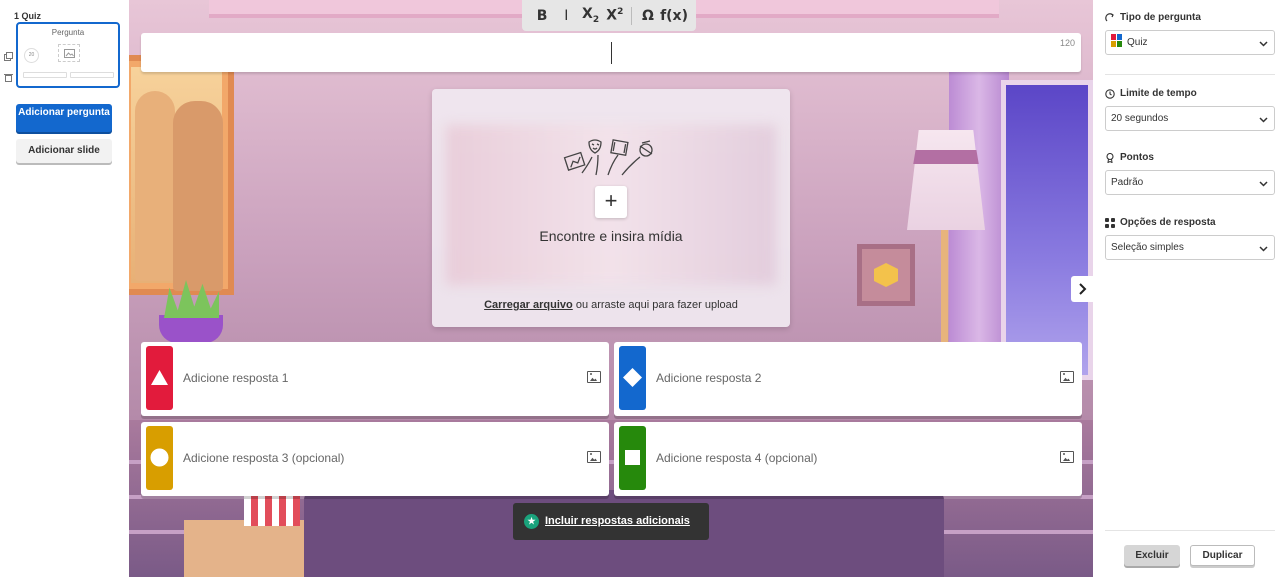 This screenshot has width=1286, height=577. I want to click on text-caret, so click(611, 53).